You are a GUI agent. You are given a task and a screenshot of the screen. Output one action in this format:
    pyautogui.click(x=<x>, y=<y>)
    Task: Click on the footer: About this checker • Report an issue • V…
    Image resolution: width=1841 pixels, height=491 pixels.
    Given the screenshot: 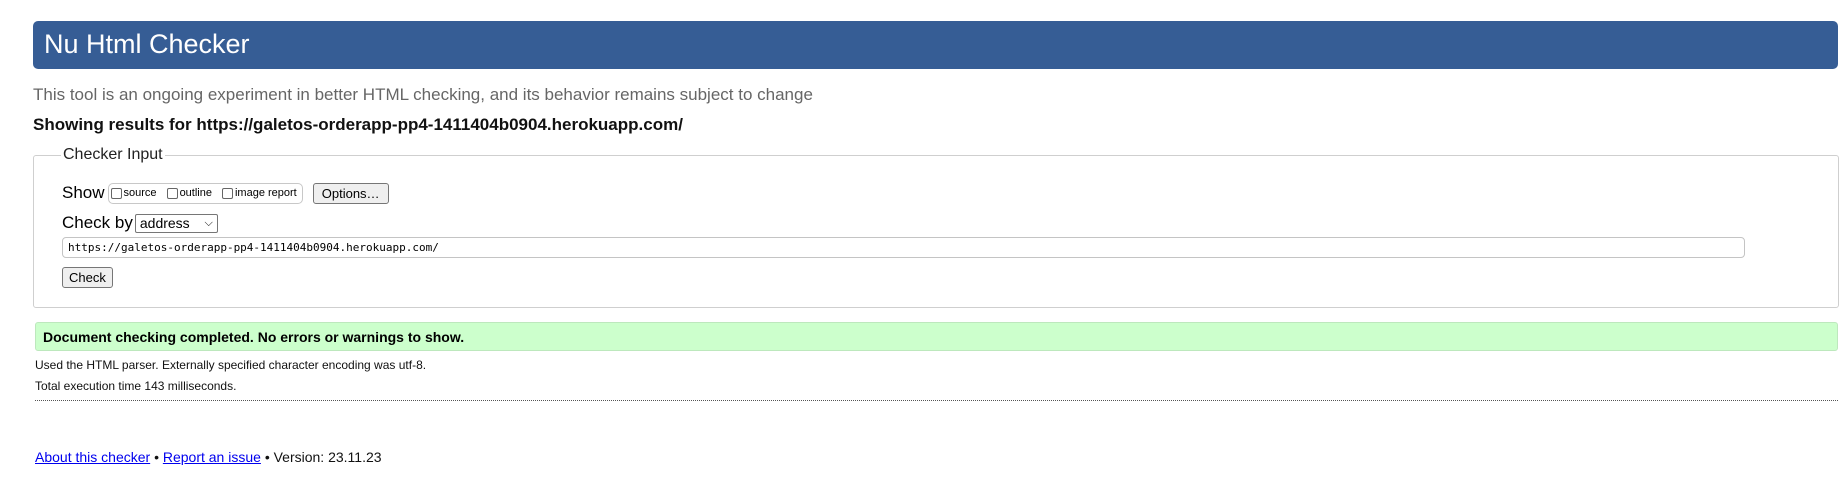 What is the action you would take?
    pyautogui.click(x=208, y=457)
    